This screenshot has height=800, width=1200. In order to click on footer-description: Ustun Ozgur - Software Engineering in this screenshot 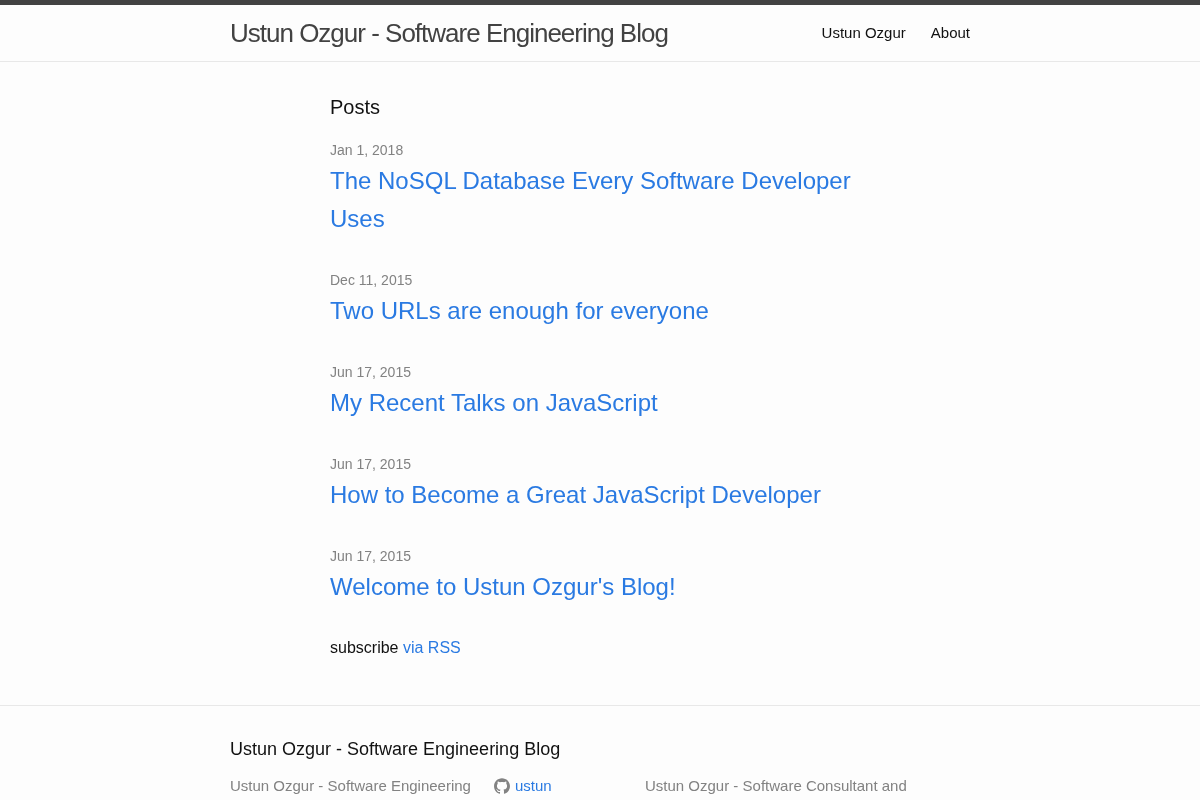, I will do `click(350, 786)`.